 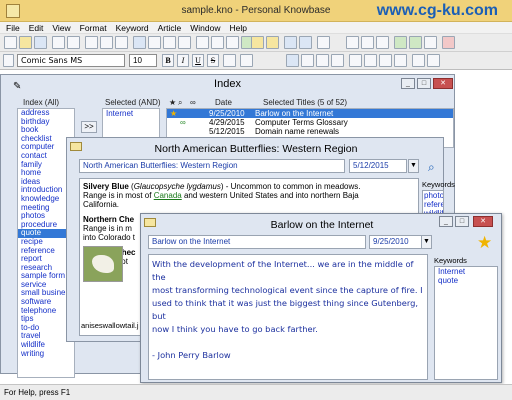 I want to click on link-column-icon: ∞, so click(x=193, y=102).